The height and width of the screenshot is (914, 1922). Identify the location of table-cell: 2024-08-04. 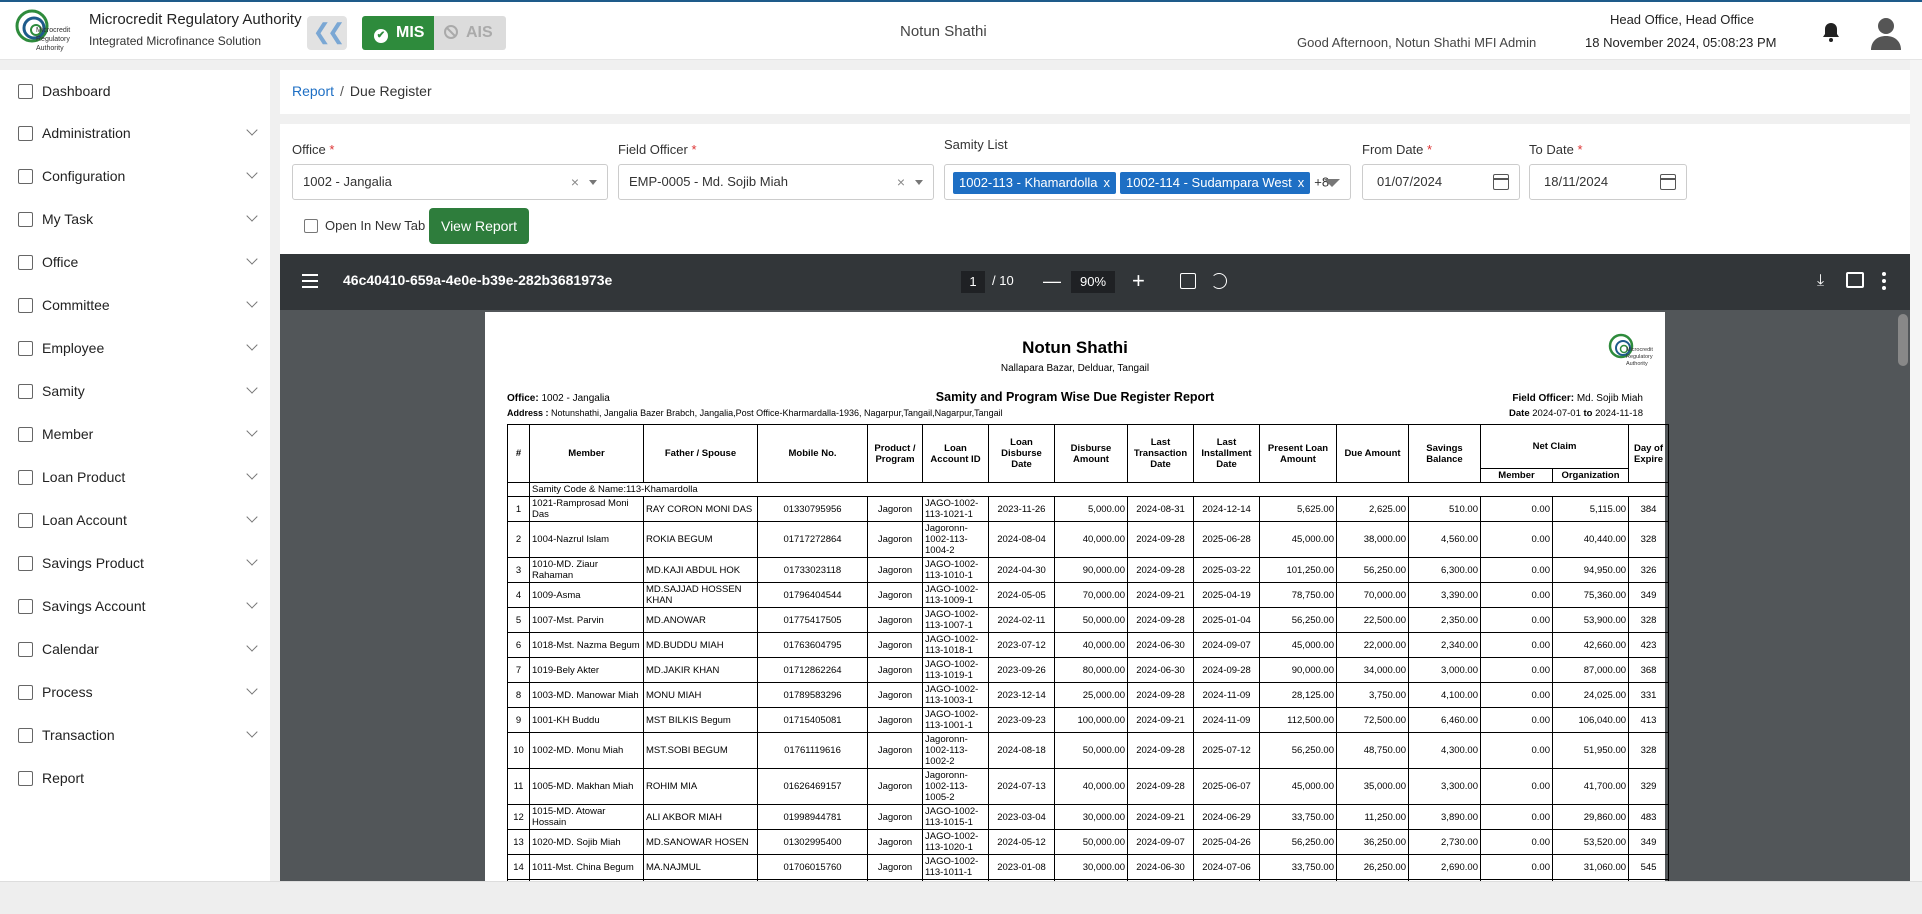
(1021, 539).